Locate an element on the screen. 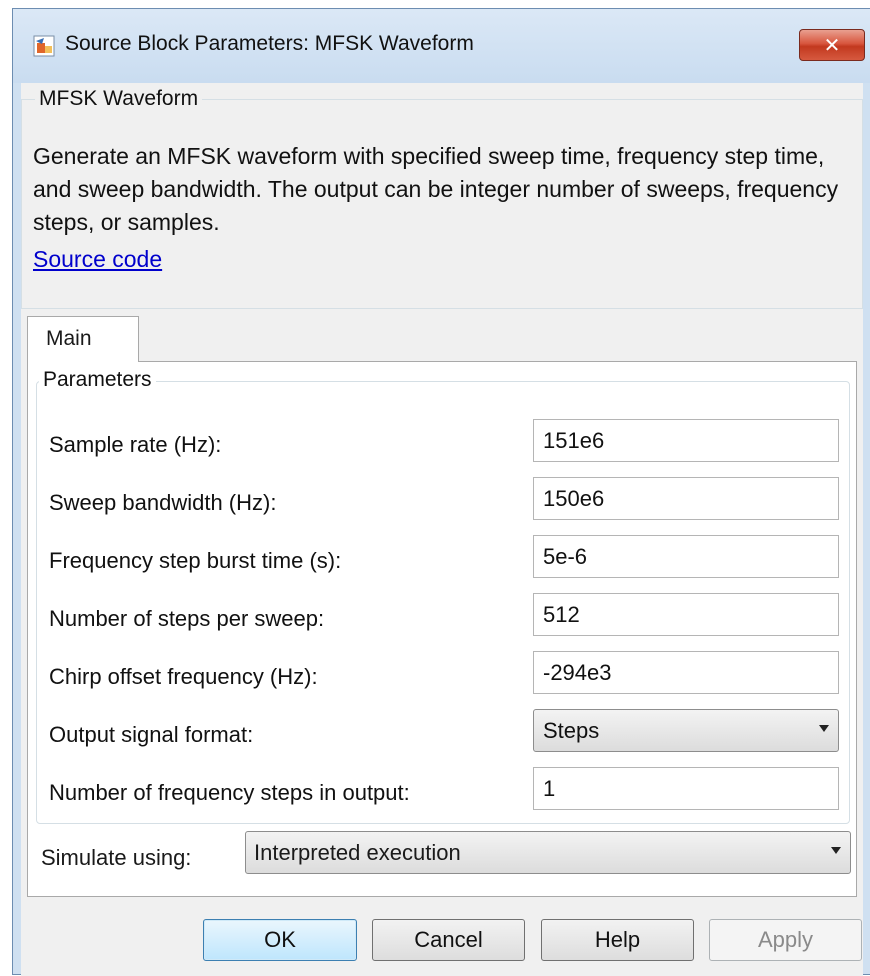 The width and height of the screenshot is (870, 976). steps-per-sweep-label: Number of steps per sweep: is located at coordinates (187, 618).